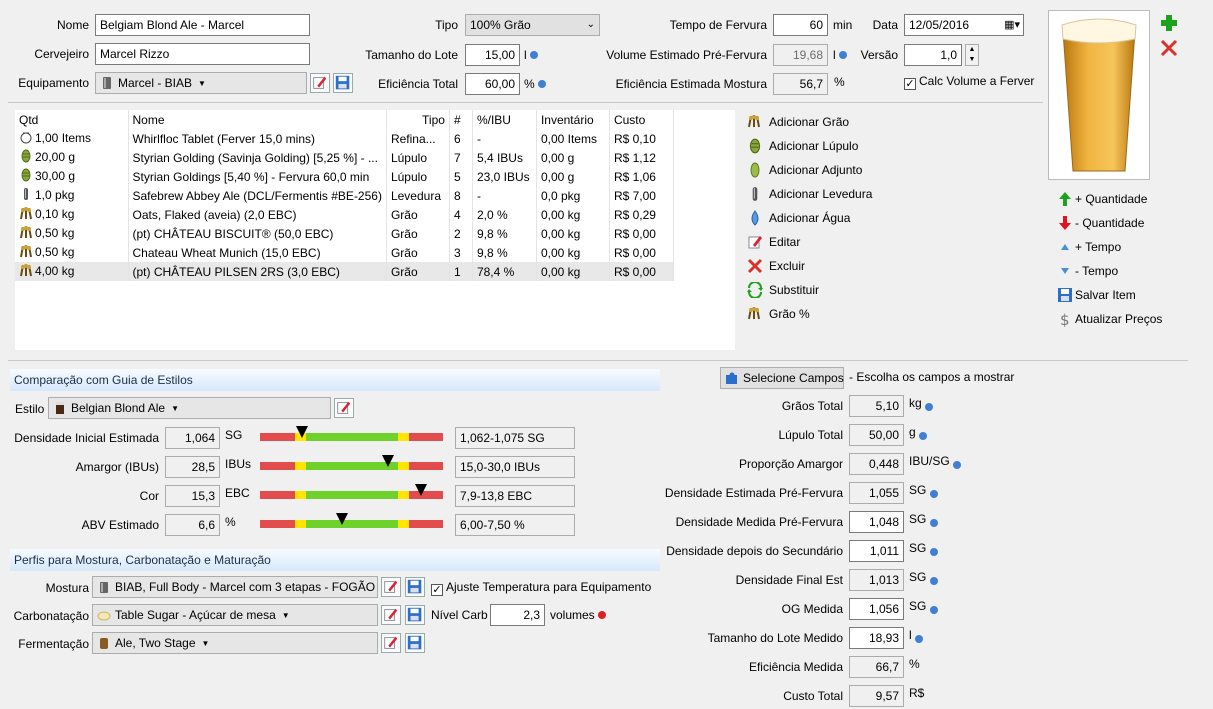 The height and width of the screenshot is (709, 1213). What do you see at coordinates (641, 119) in the screenshot?
I see `col-custo: Custo` at bounding box center [641, 119].